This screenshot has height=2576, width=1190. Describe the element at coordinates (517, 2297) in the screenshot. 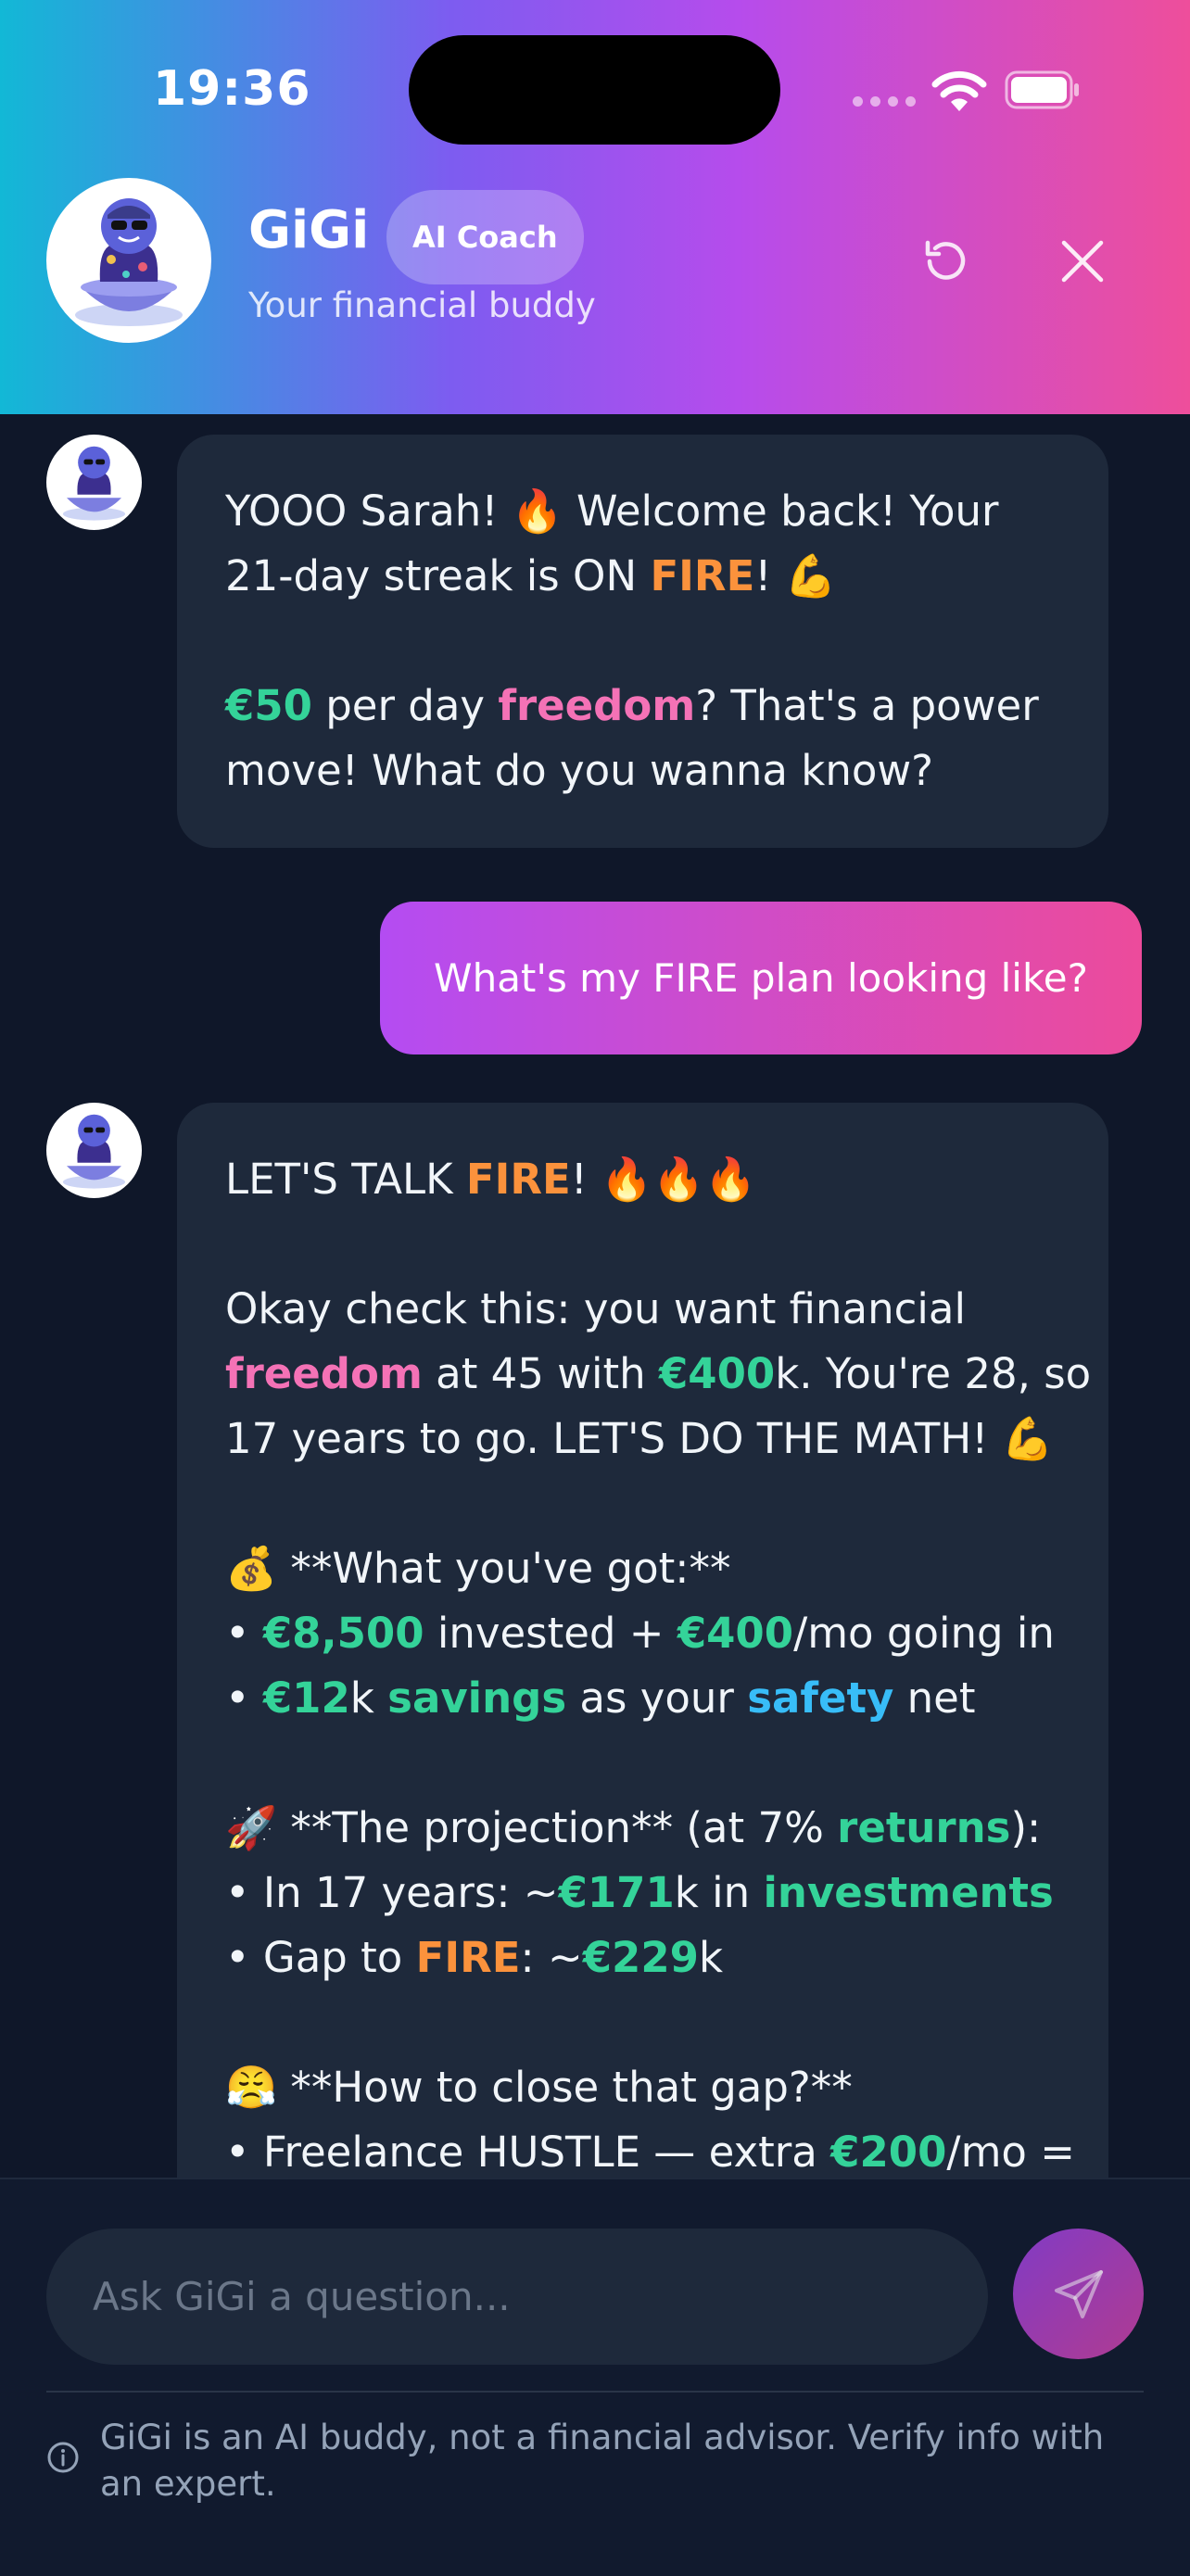

I see `question-input` at that location.